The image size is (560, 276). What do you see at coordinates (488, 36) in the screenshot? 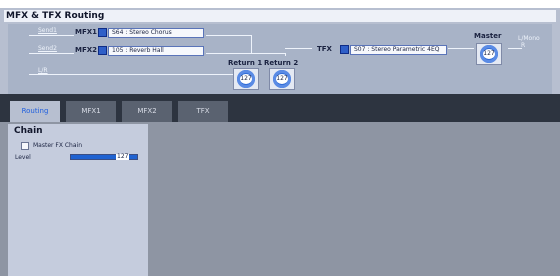
I see `master-label: Master` at bounding box center [488, 36].